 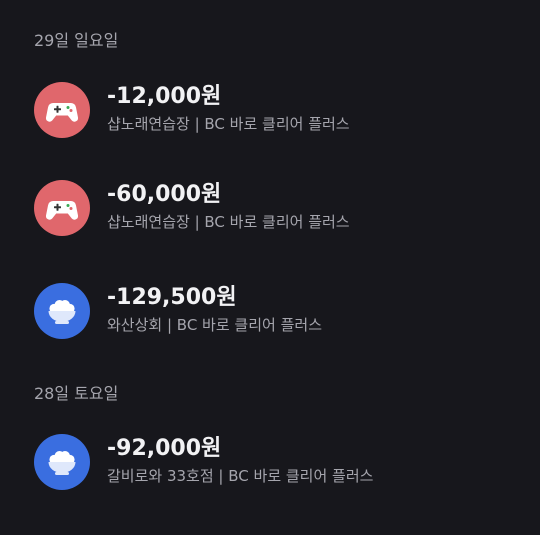 What do you see at coordinates (164, 96) in the screenshot?
I see `transaction-amount: -12,000원` at bounding box center [164, 96].